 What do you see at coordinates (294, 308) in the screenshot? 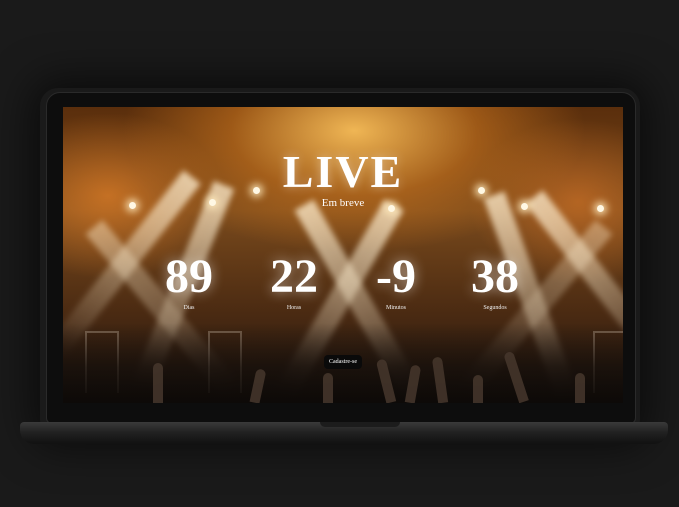
I see `countdown-hours-label: Horas` at bounding box center [294, 308].